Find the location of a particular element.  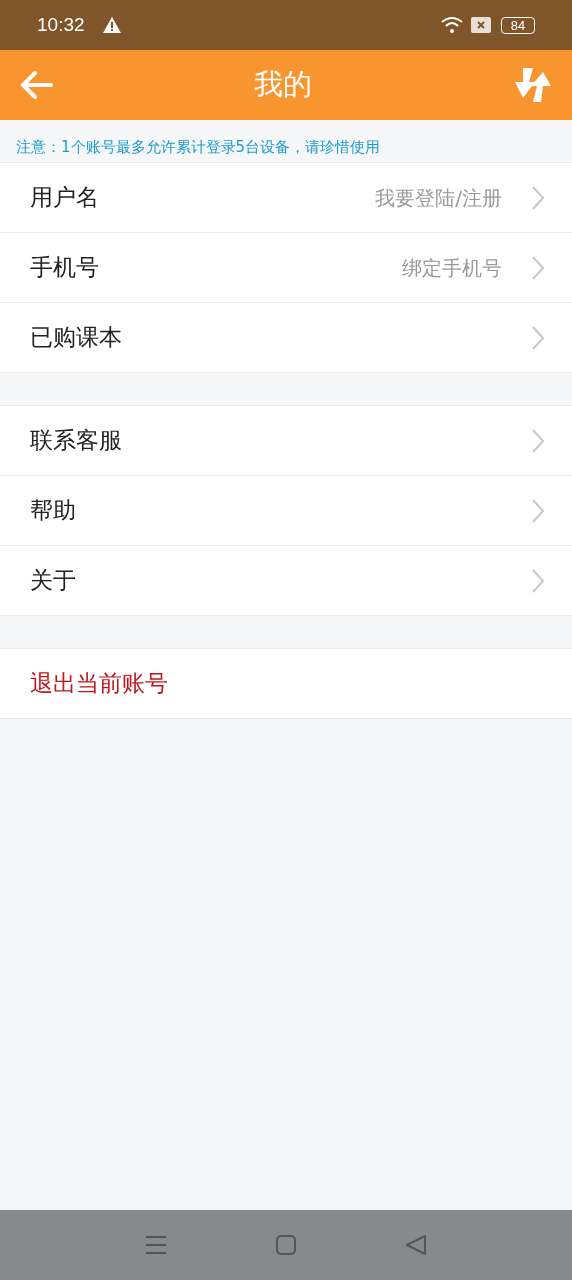

notice-text: 注意：1个账号最多允许累计登录5台设备，请珍惜使用 is located at coordinates (198, 147).